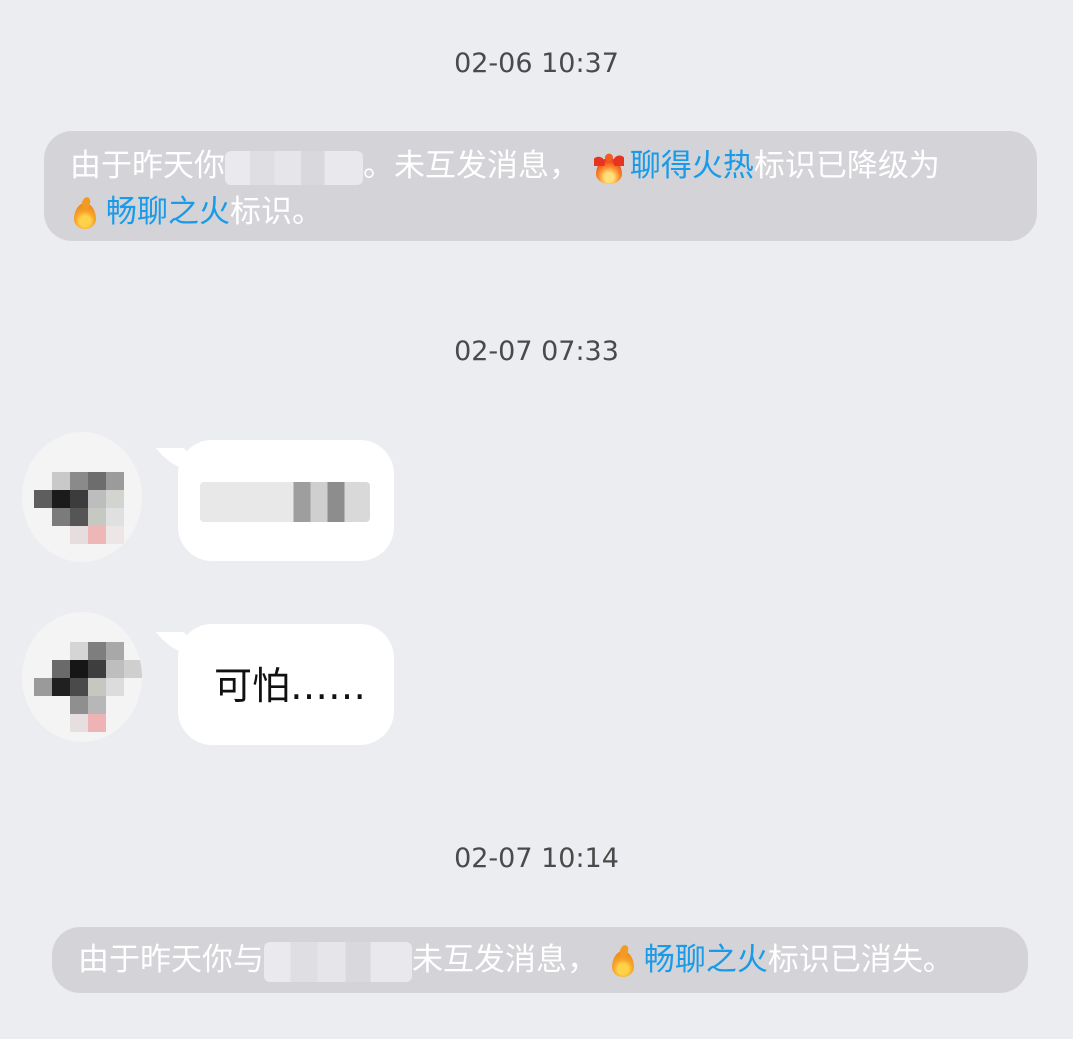 This screenshot has height=1039, width=1073. I want to click on system-message-line-2: 畅聊之火标识。, so click(540, 212).